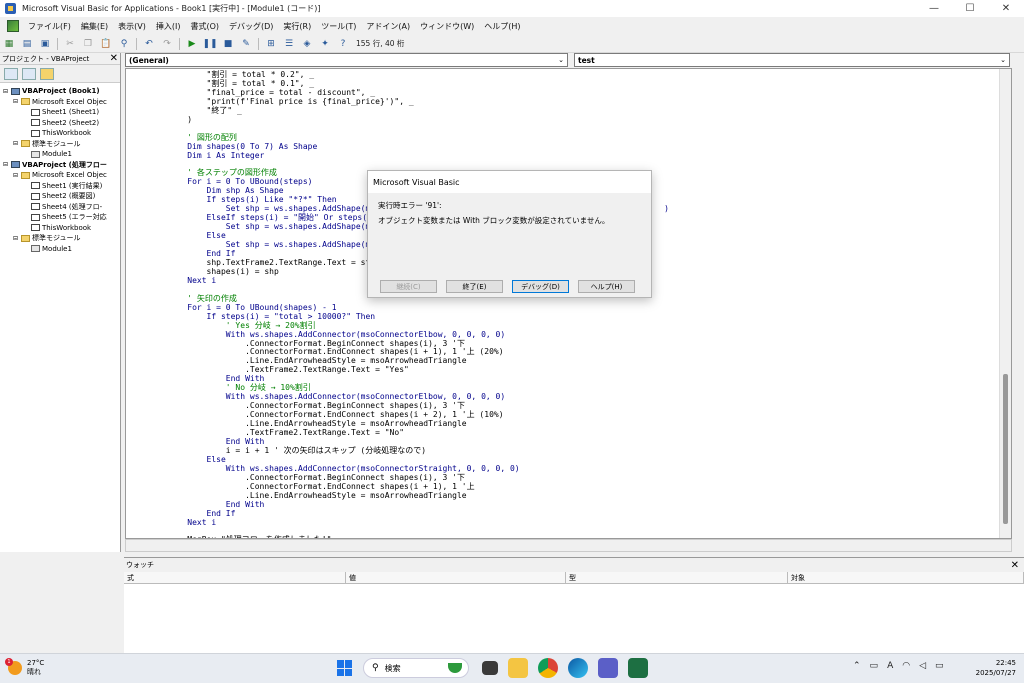 The width and height of the screenshot is (1024, 683). Describe the element at coordinates (518, 668) in the screenshot. I see `file-explorer-icon` at that location.